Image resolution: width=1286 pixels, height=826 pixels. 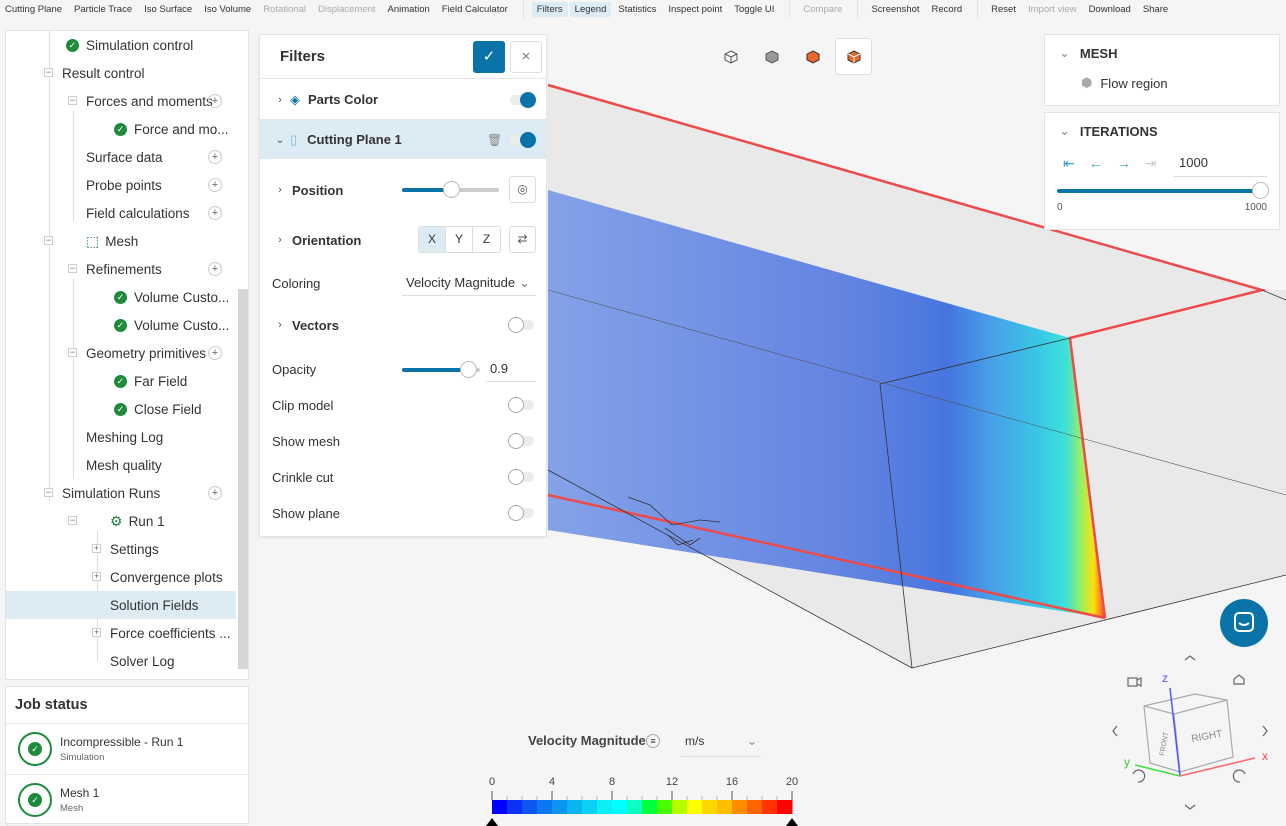 What do you see at coordinates (33, 9) in the screenshot?
I see `toolbar-cutting-plane-button: Cutting Plane` at bounding box center [33, 9].